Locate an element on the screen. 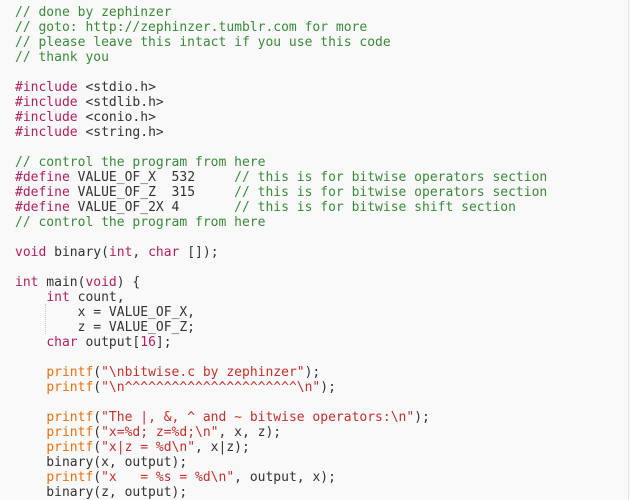 The image size is (630, 500). code-token: []); is located at coordinates (199, 252).